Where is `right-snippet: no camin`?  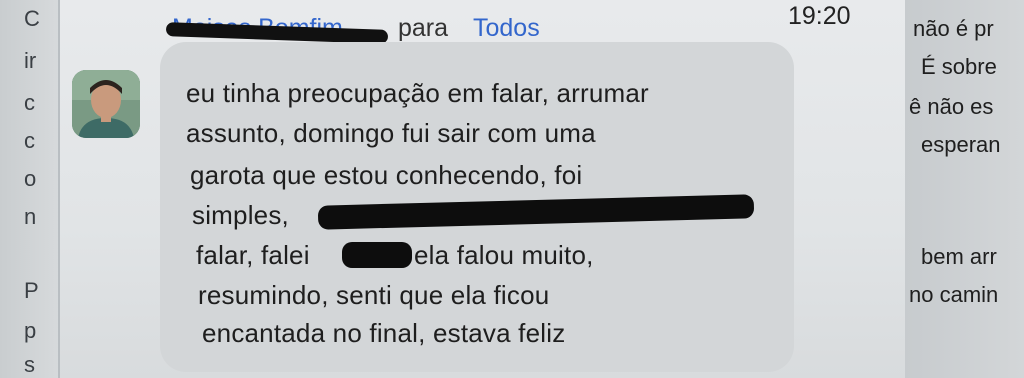 right-snippet: no camin is located at coordinates (954, 294).